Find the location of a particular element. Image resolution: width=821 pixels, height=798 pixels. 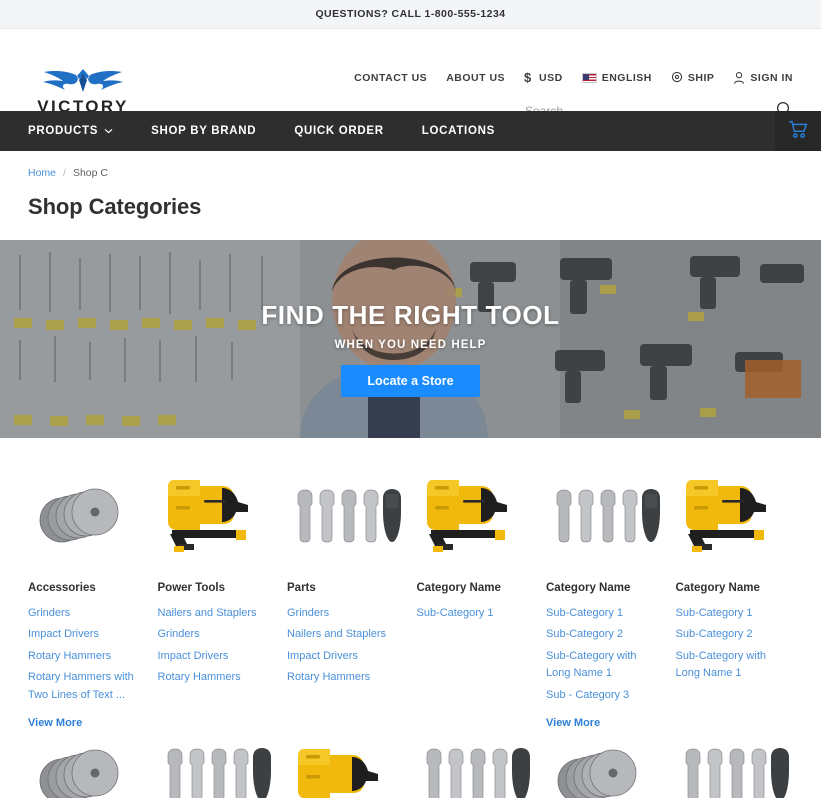

utility-label: USD is located at coordinates (551, 78).